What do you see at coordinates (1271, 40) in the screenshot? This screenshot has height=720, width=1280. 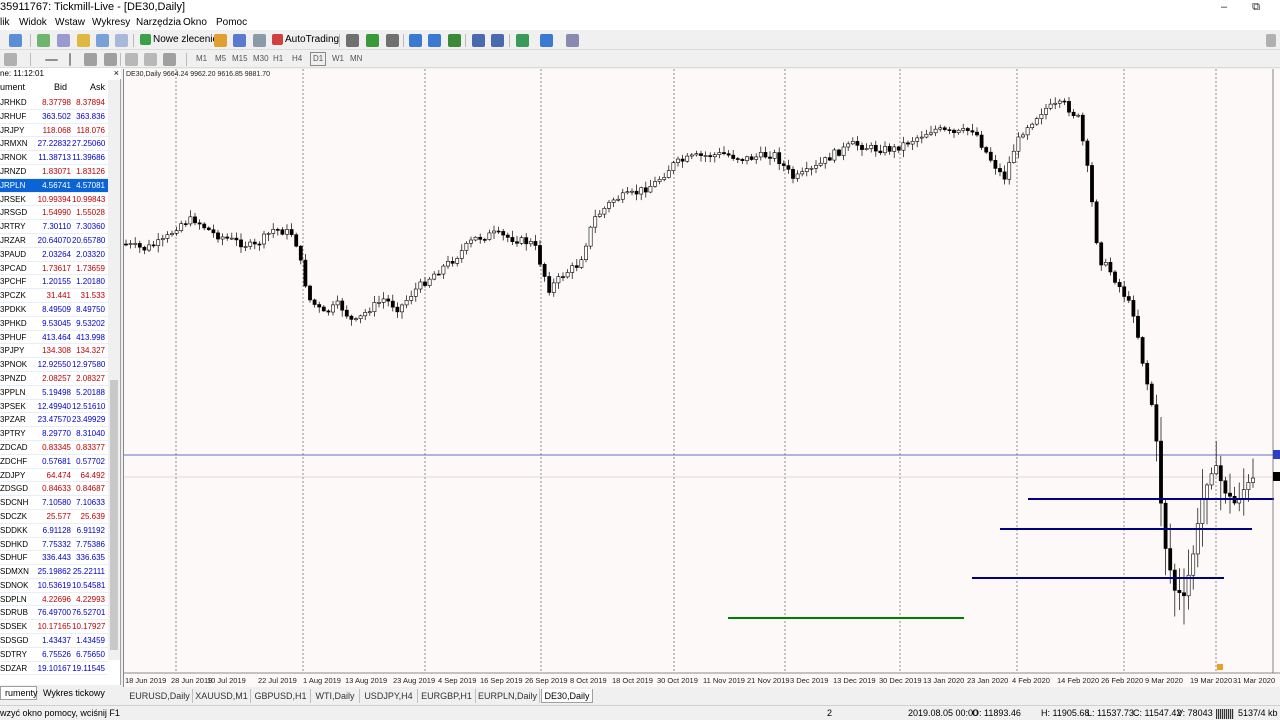 I see `toolbar-chevron-icon` at bounding box center [1271, 40].